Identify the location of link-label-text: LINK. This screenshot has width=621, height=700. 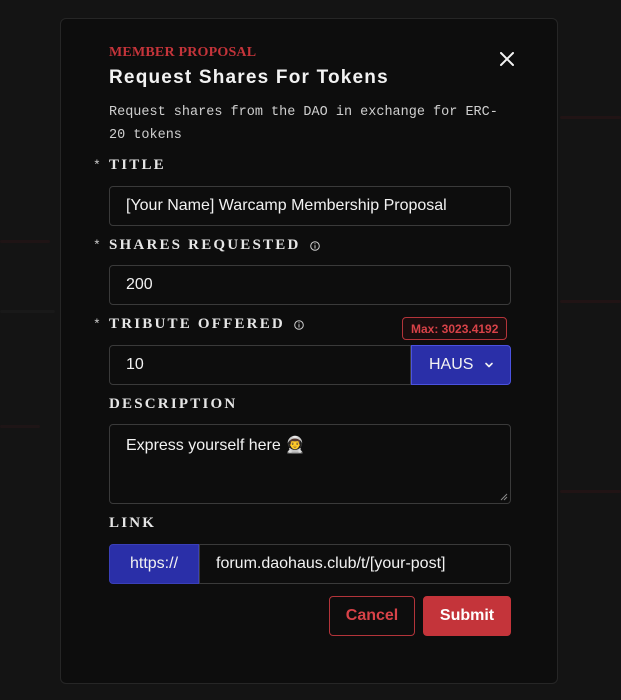
(133, 523).